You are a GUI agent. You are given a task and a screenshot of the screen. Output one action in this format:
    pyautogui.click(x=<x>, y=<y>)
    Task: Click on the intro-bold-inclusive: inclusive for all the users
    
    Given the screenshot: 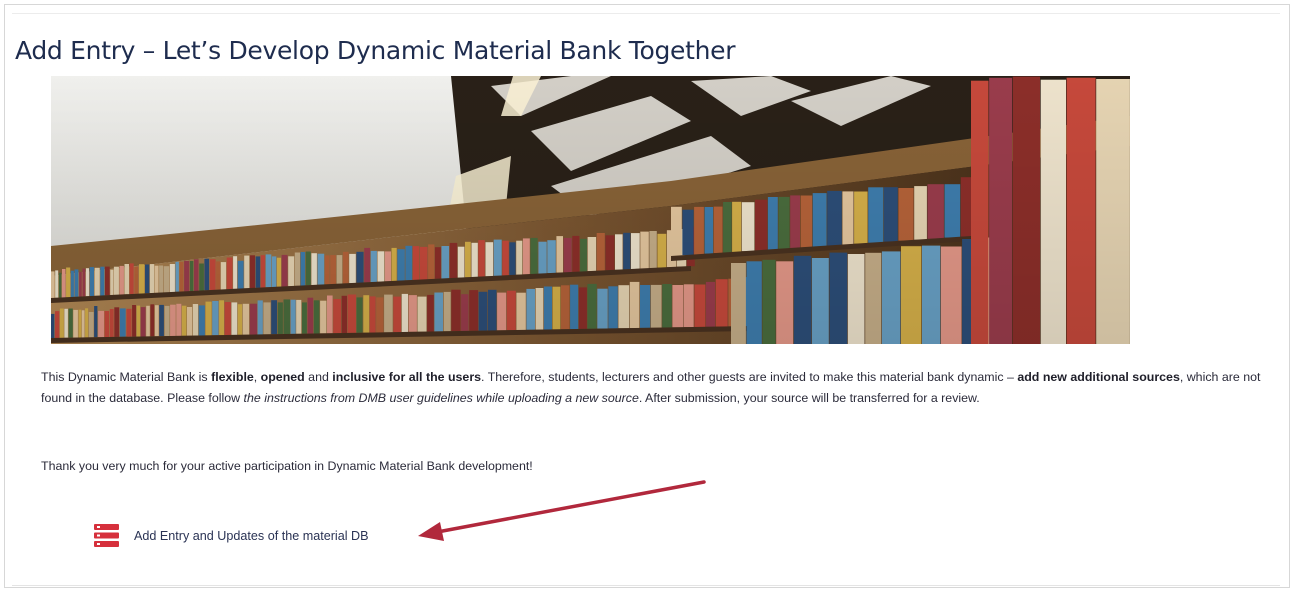 What is the action you would take?
    pyautogui.click(x=407, y=377)
    